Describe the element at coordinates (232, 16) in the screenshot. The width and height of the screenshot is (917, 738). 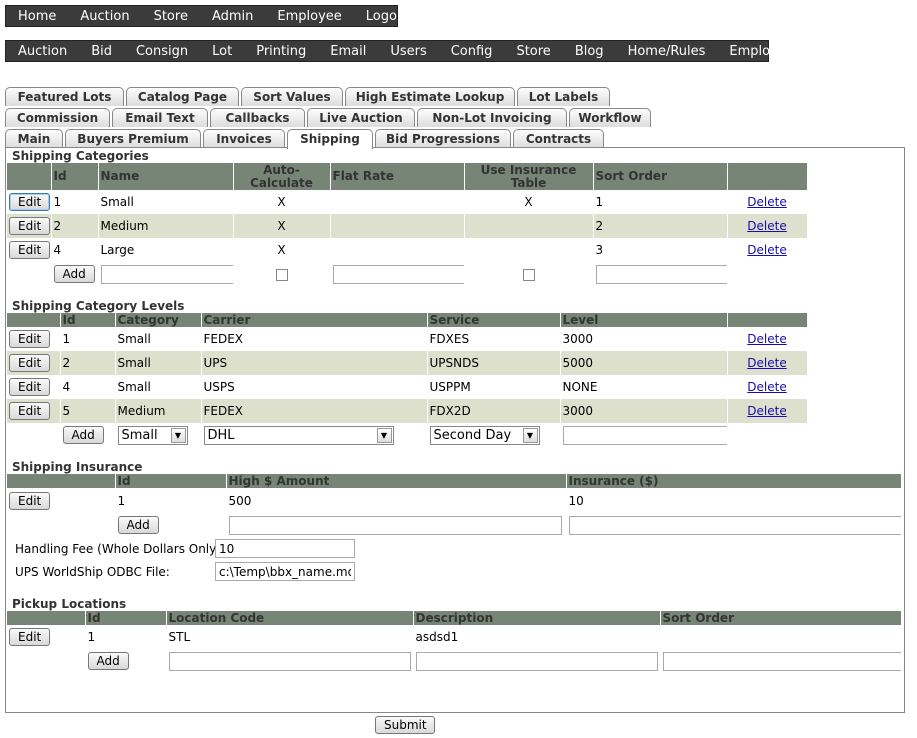
I see `nav-admin: Admin` at that location.